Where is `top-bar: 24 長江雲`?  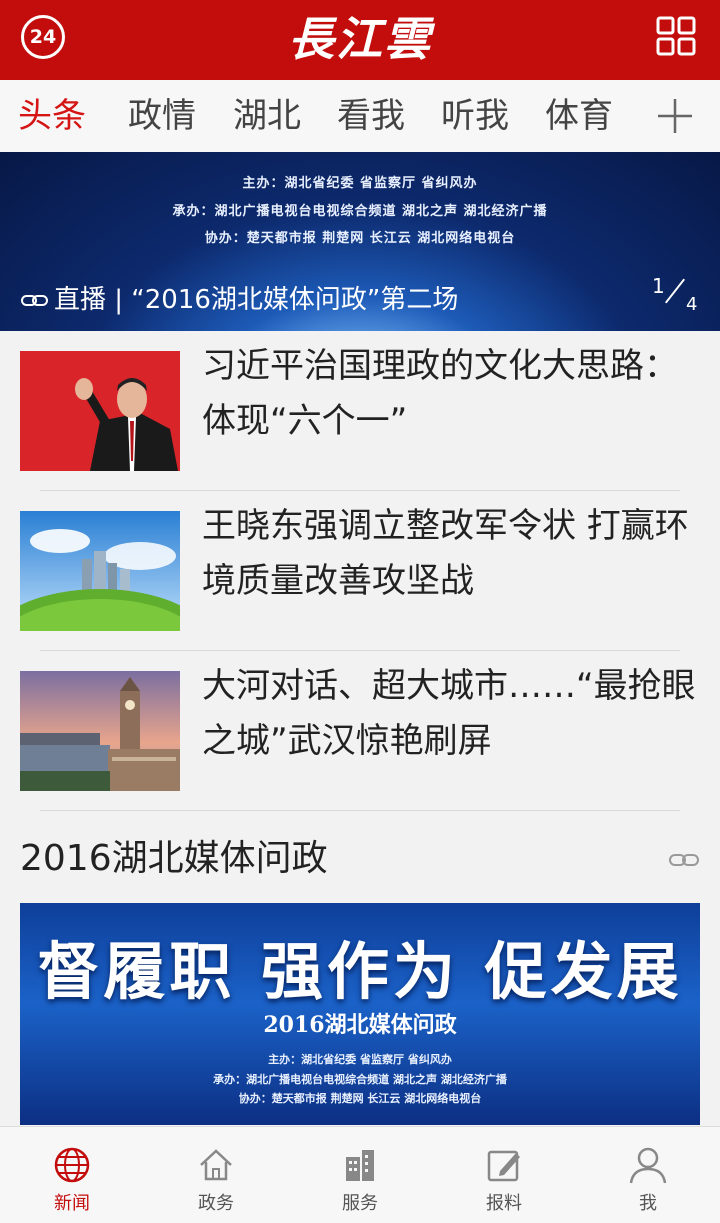 top-bar: 24 長江雲 is located at coordinates (360, 40).